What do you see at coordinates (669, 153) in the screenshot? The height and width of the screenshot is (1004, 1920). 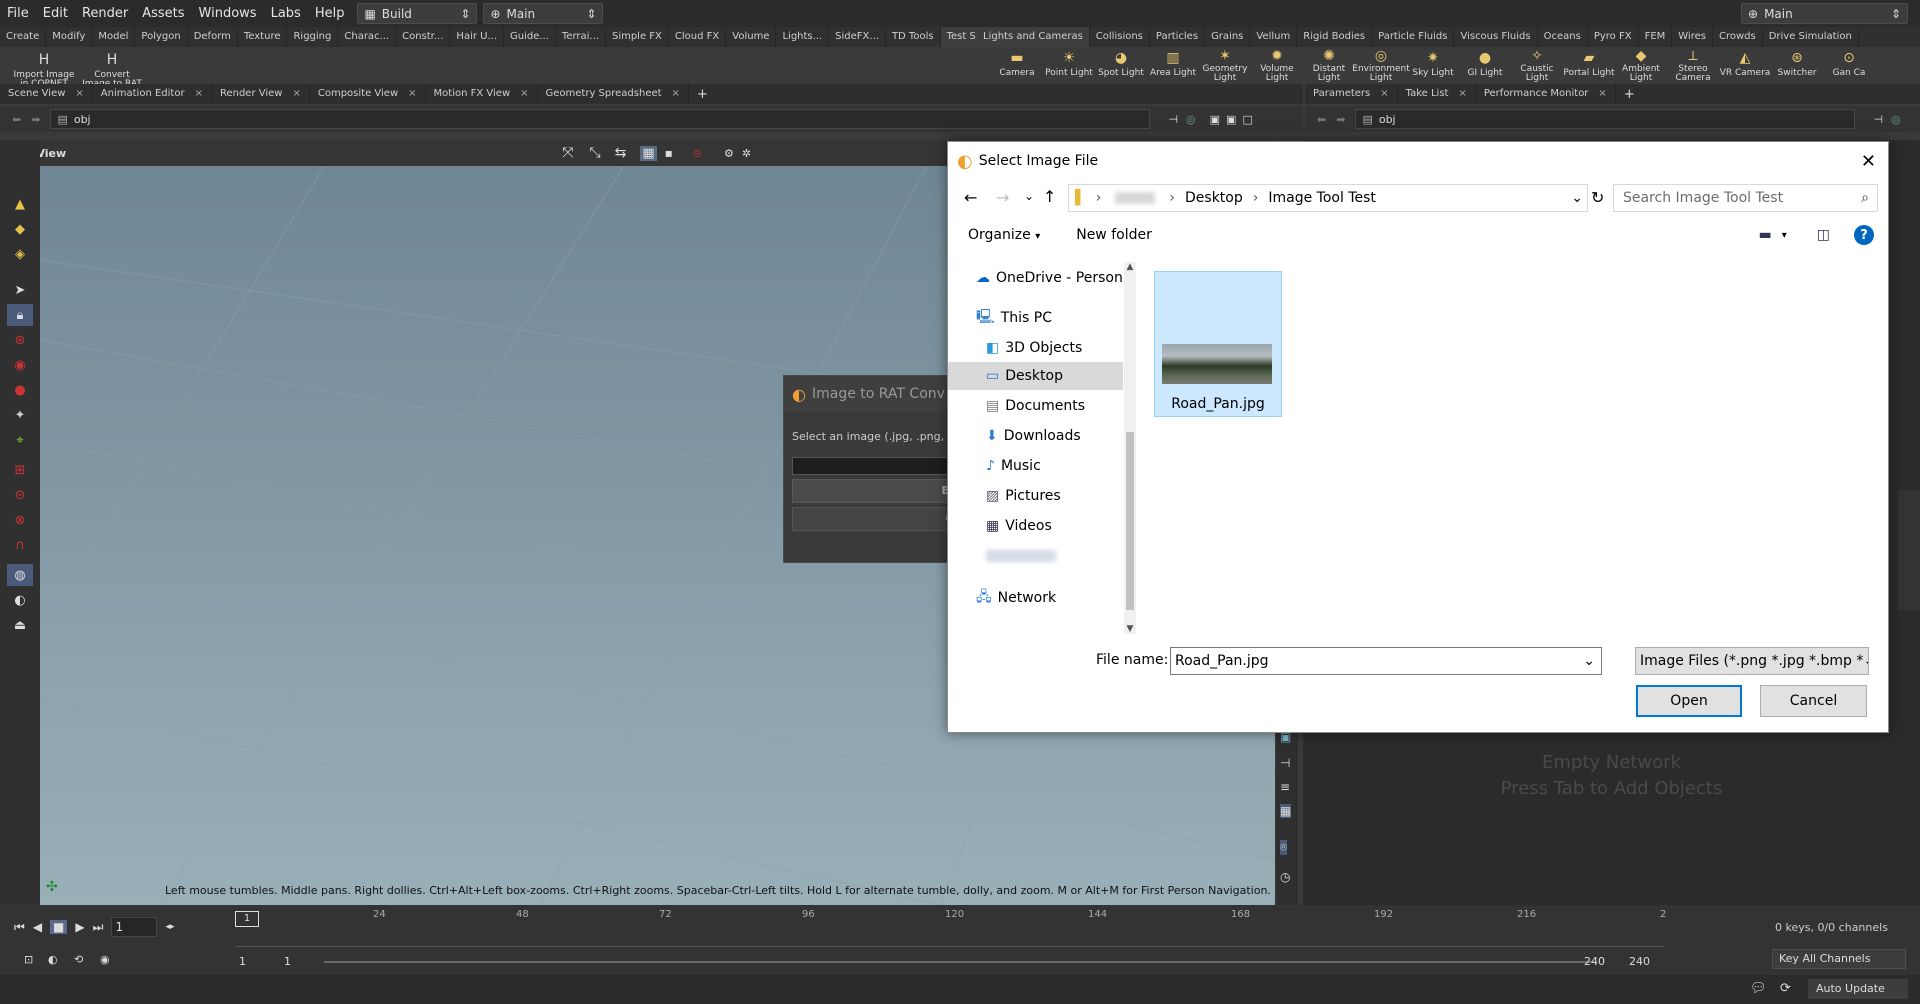 I see `shading-icon: ▪` at bounding box center [669, 153].